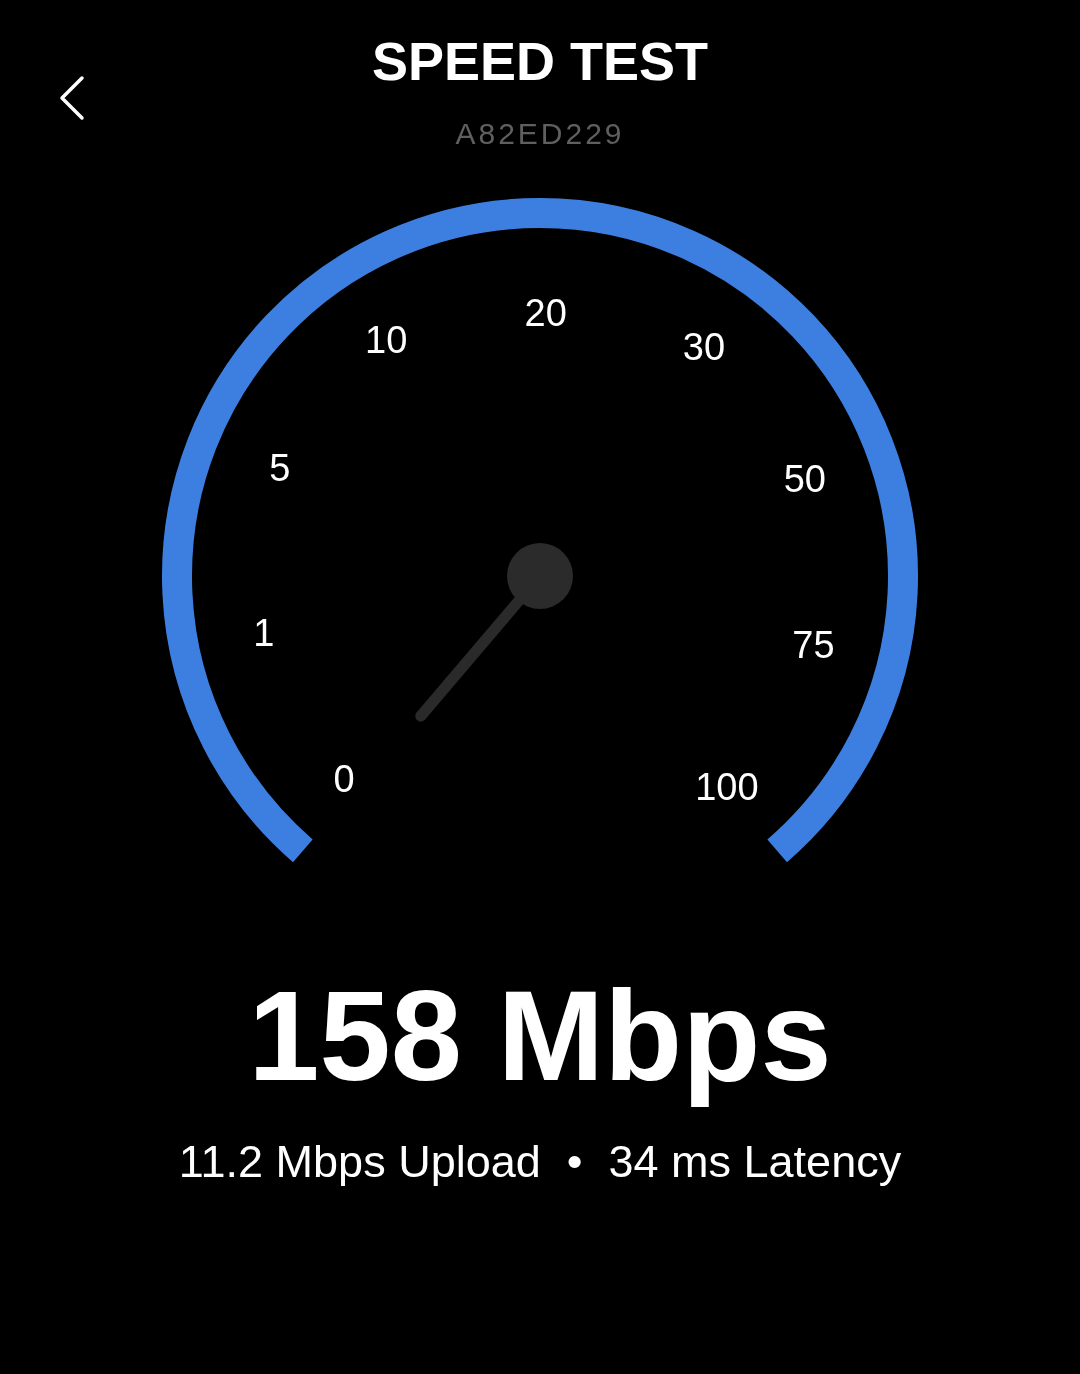  What do you see at coordinates (804, 478) in the screenshot?
I see `scale-label: 50` at bounding box center [804, 478].